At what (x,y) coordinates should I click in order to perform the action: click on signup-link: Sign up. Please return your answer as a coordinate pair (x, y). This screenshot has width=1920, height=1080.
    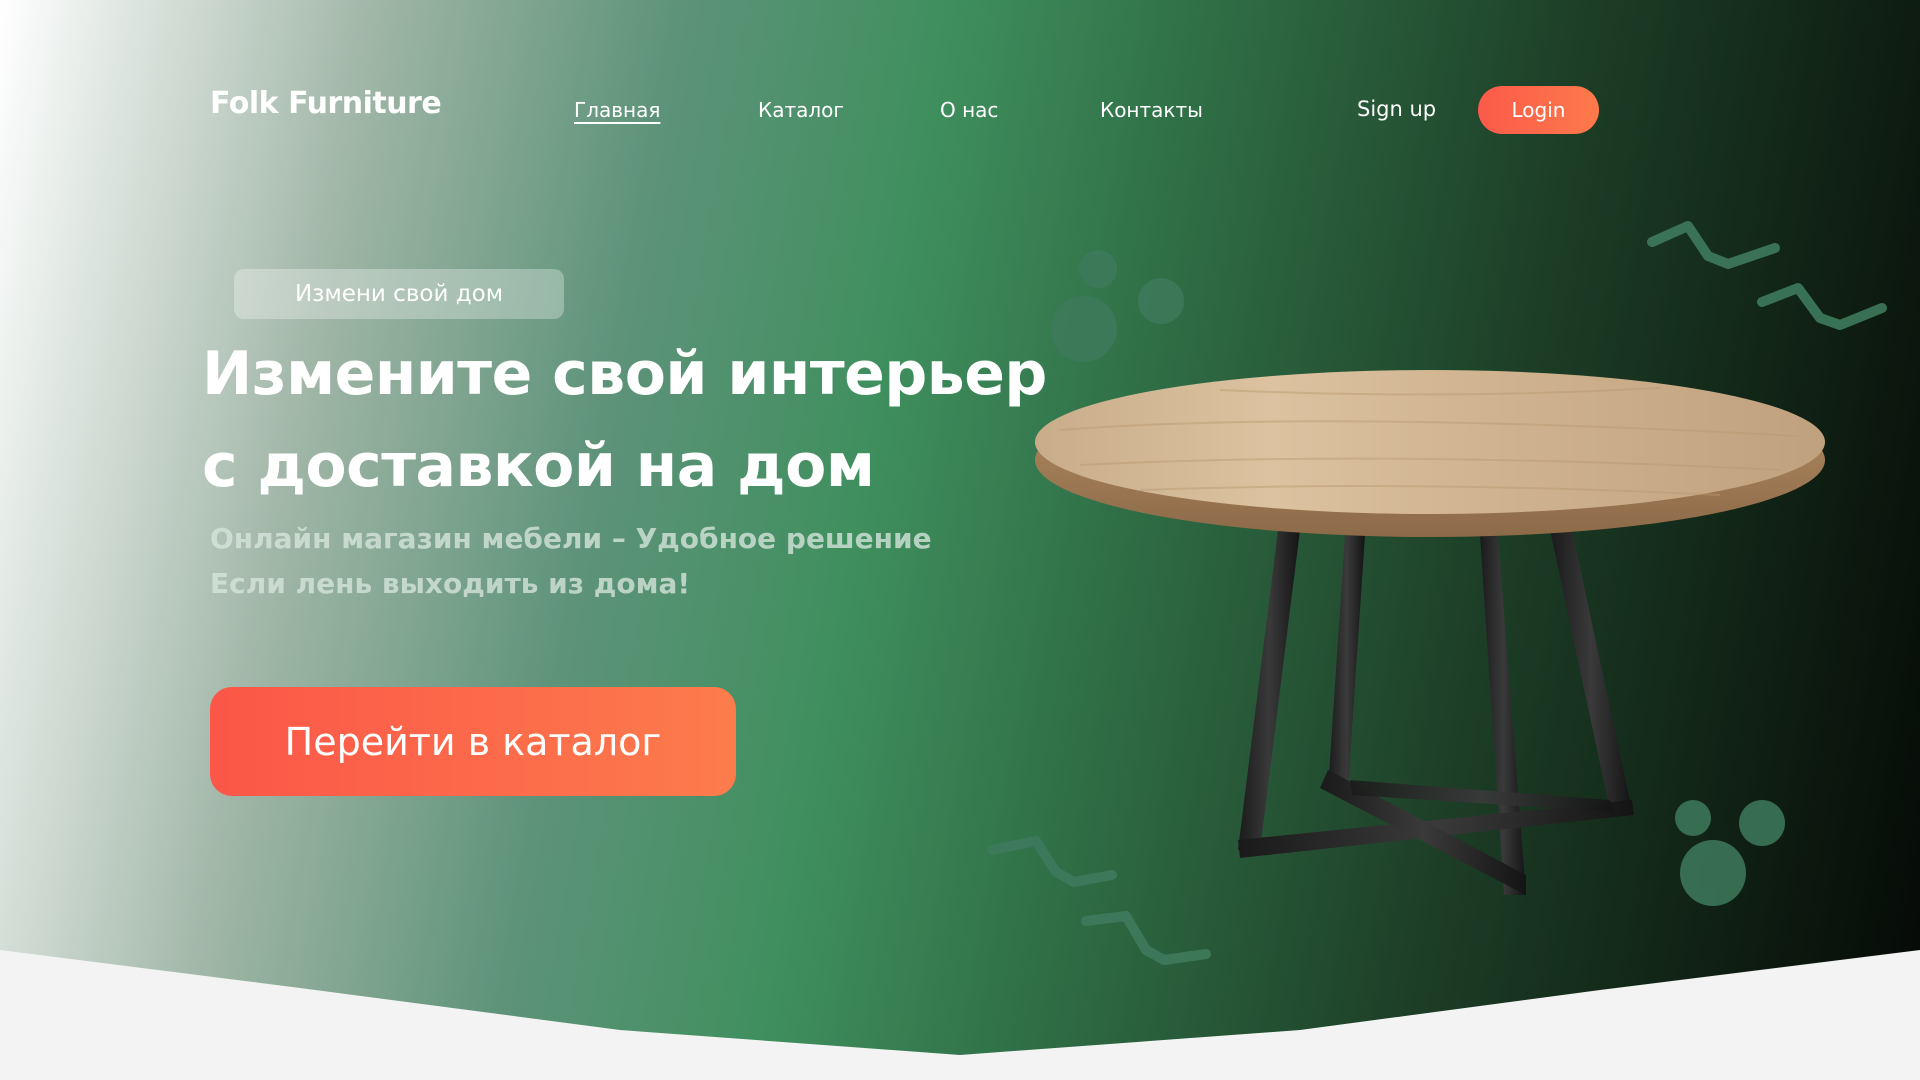
    Looking at the image, I should click on (1396, 109).